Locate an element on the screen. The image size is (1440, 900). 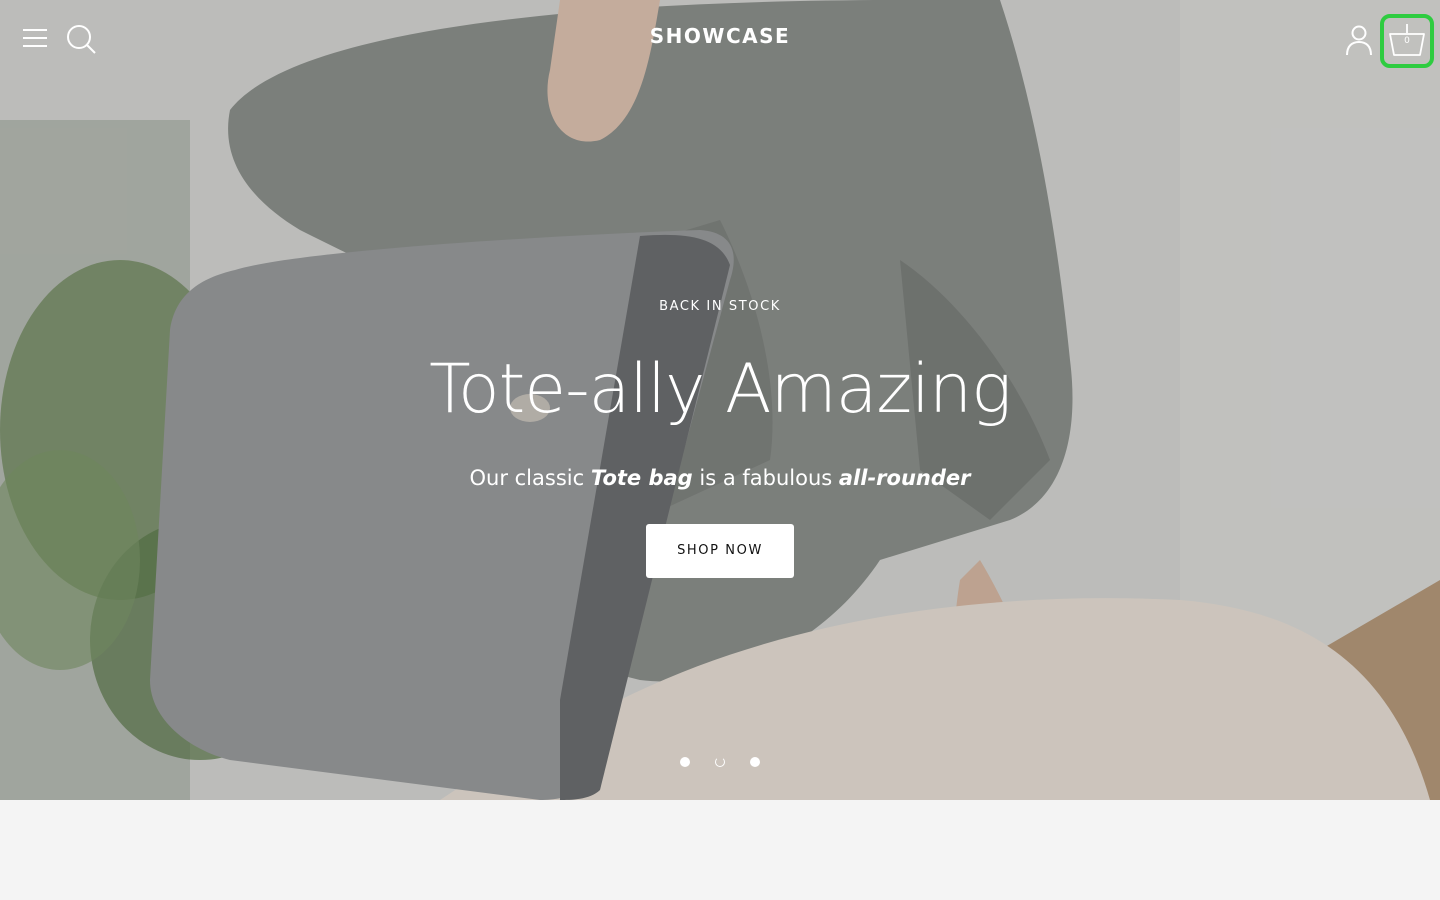
menu-button is located at coordinates (35, 38).